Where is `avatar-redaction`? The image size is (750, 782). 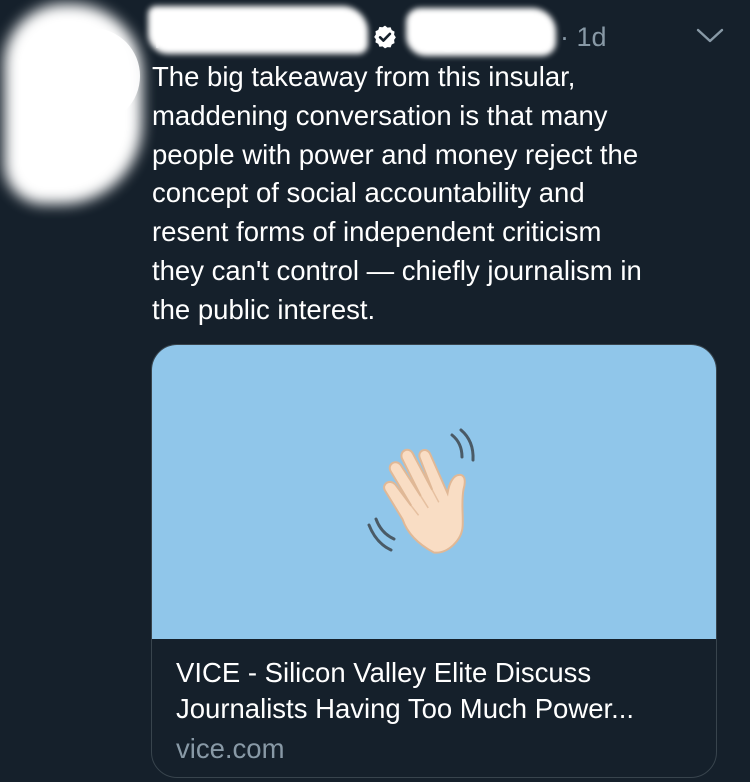
avatar-redaction is located at coordinates (73, 104).